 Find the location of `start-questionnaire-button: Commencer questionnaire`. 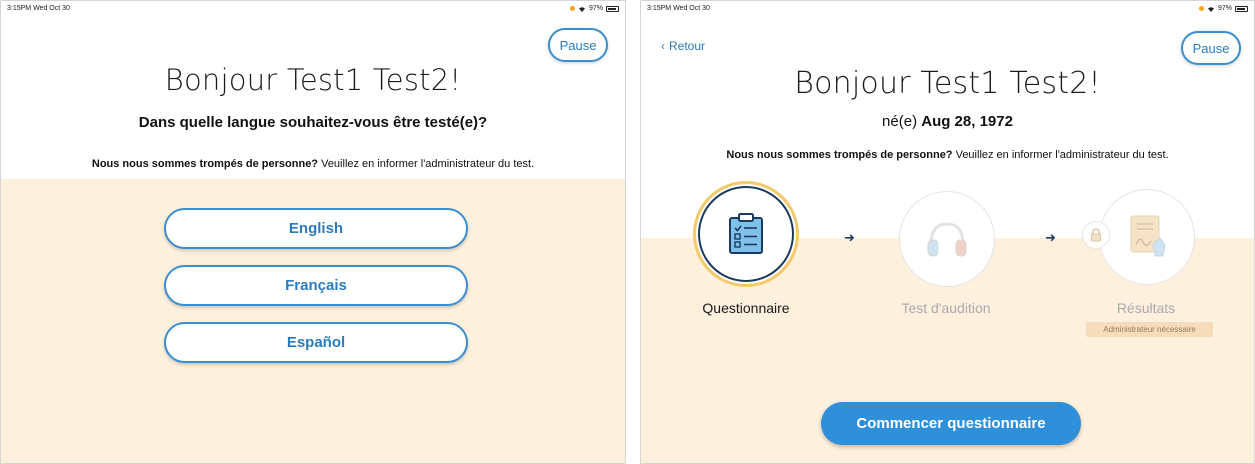

start-questionnaire-button: Commencer questionnaire is located at coordinates (951, 423).